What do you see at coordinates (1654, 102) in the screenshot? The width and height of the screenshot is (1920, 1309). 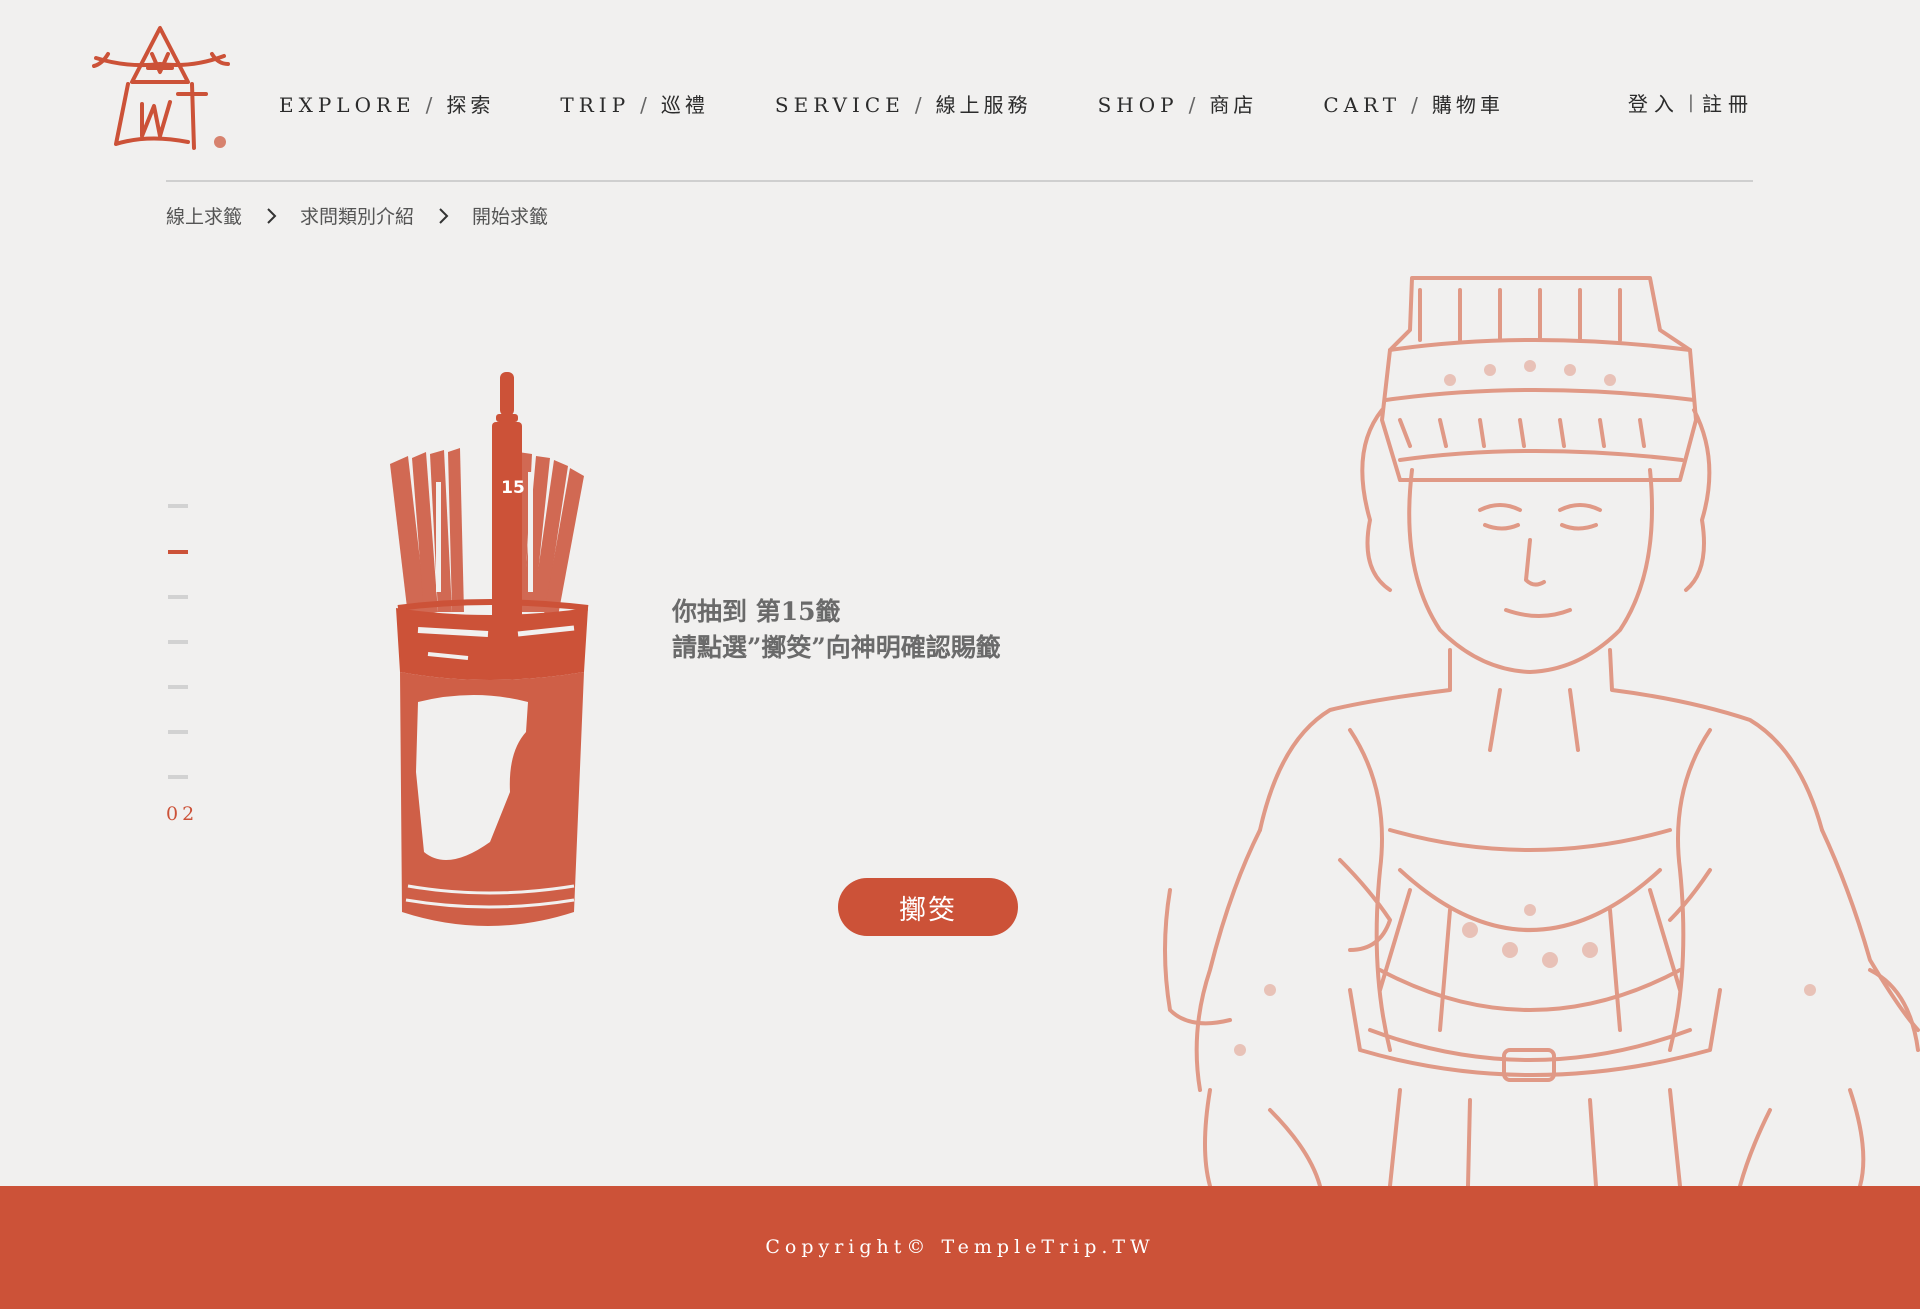 I see `login-link: 登入` at bounding box center [1654, 102].